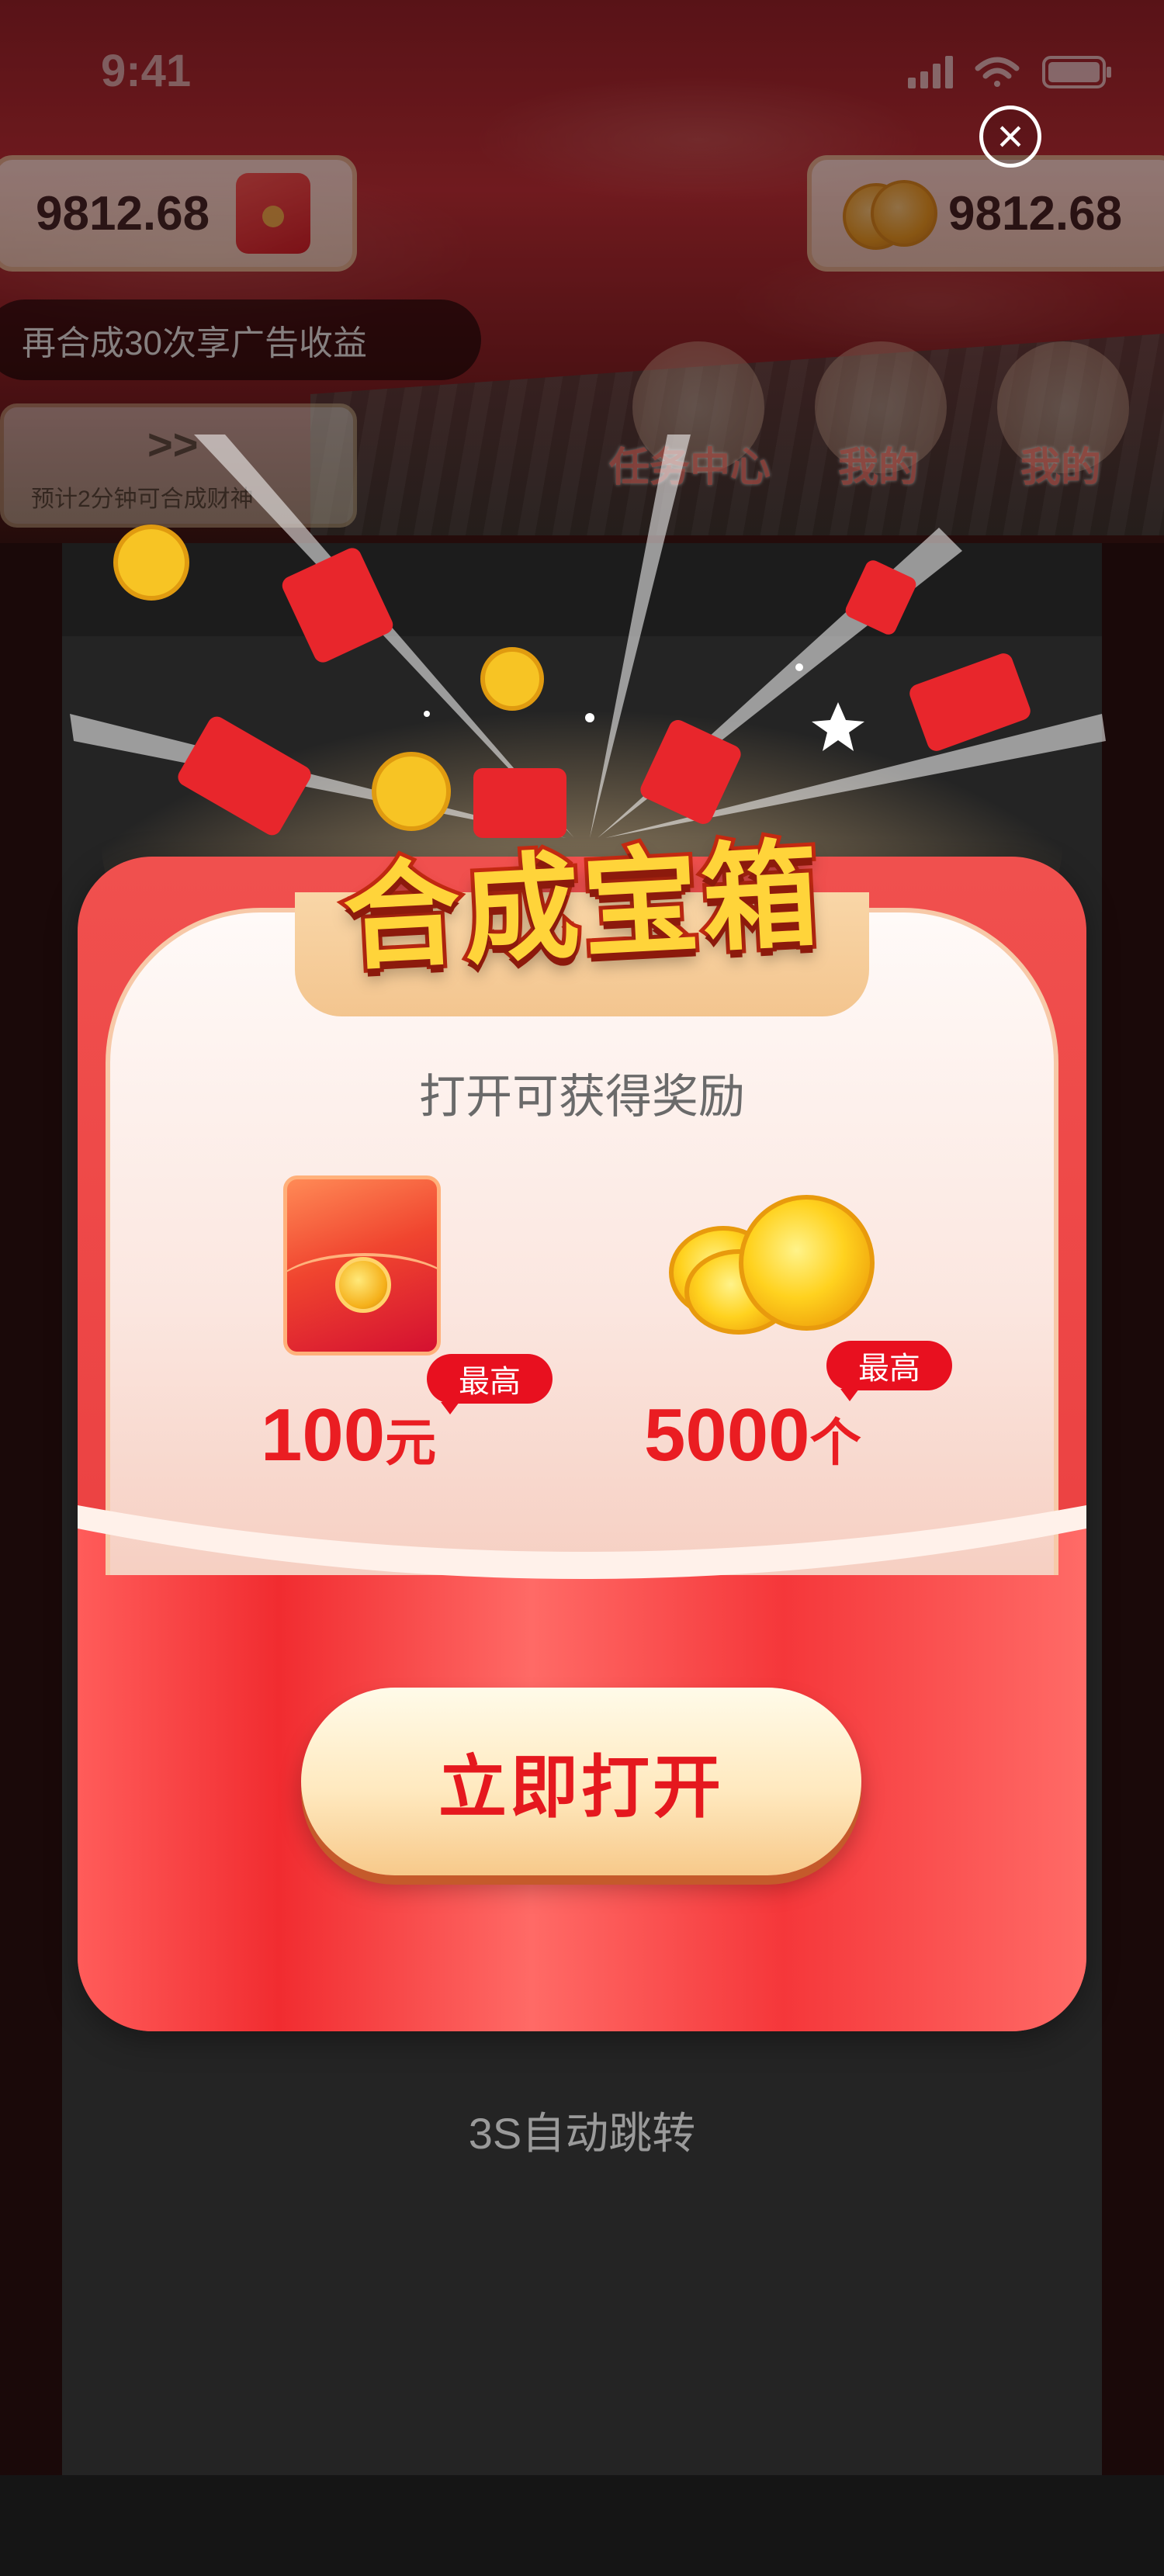 The height and width of the screenshot is (2576, 1164). I want to click on modal-title: 合成宝箱, so click(582, 903).